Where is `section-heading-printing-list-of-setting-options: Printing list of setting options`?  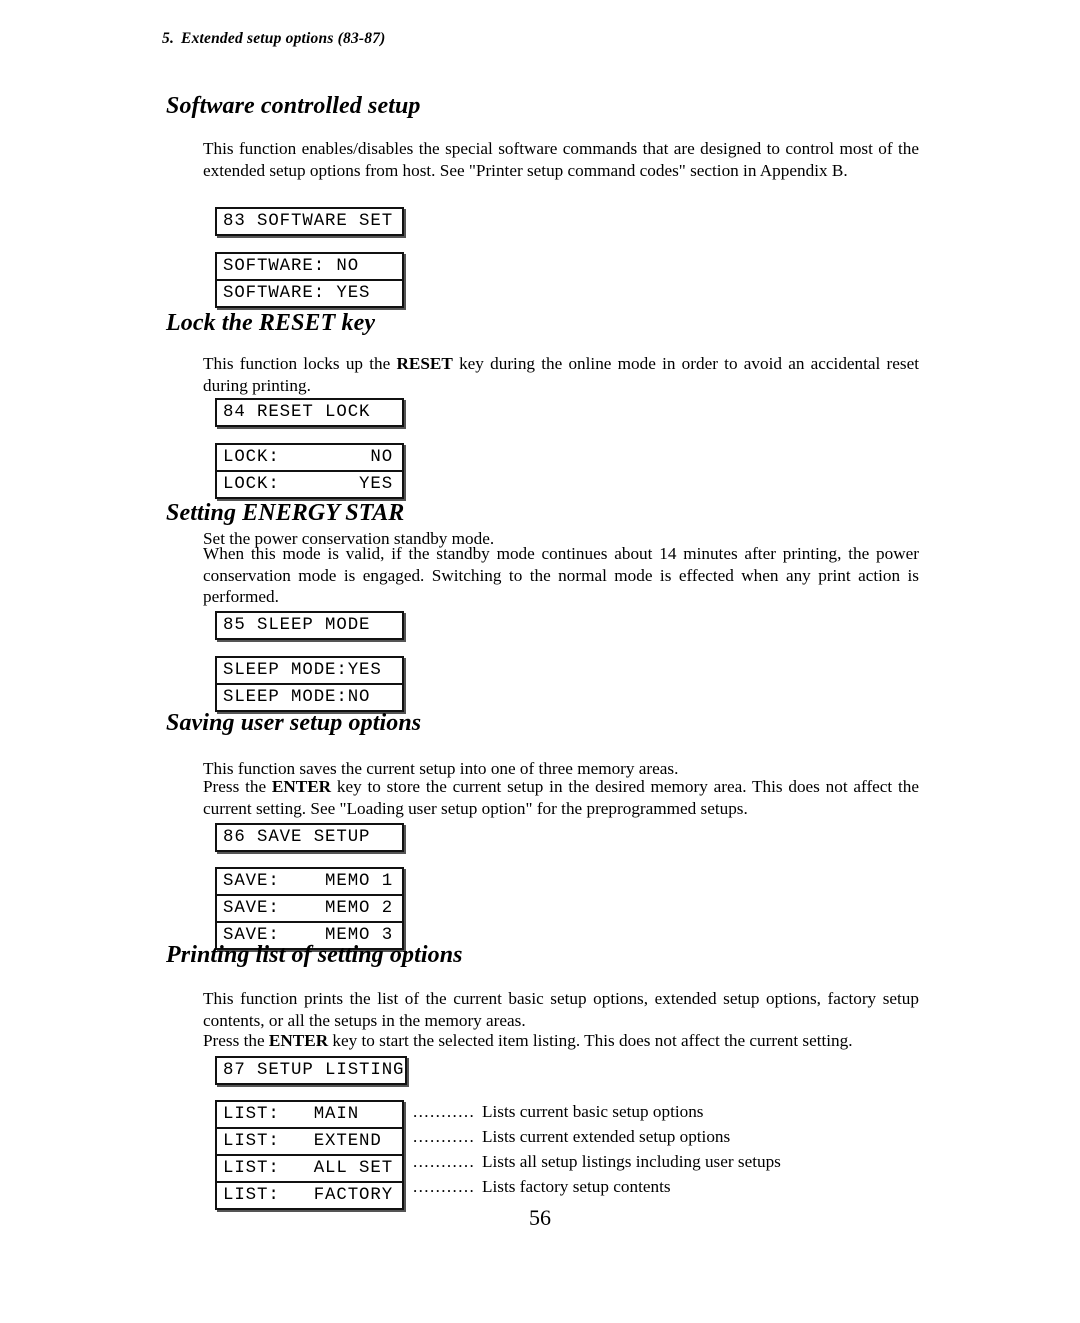
section-heading-printing-list-of-setting-options: Printing list of setting options is located at coordinates (314, 955).